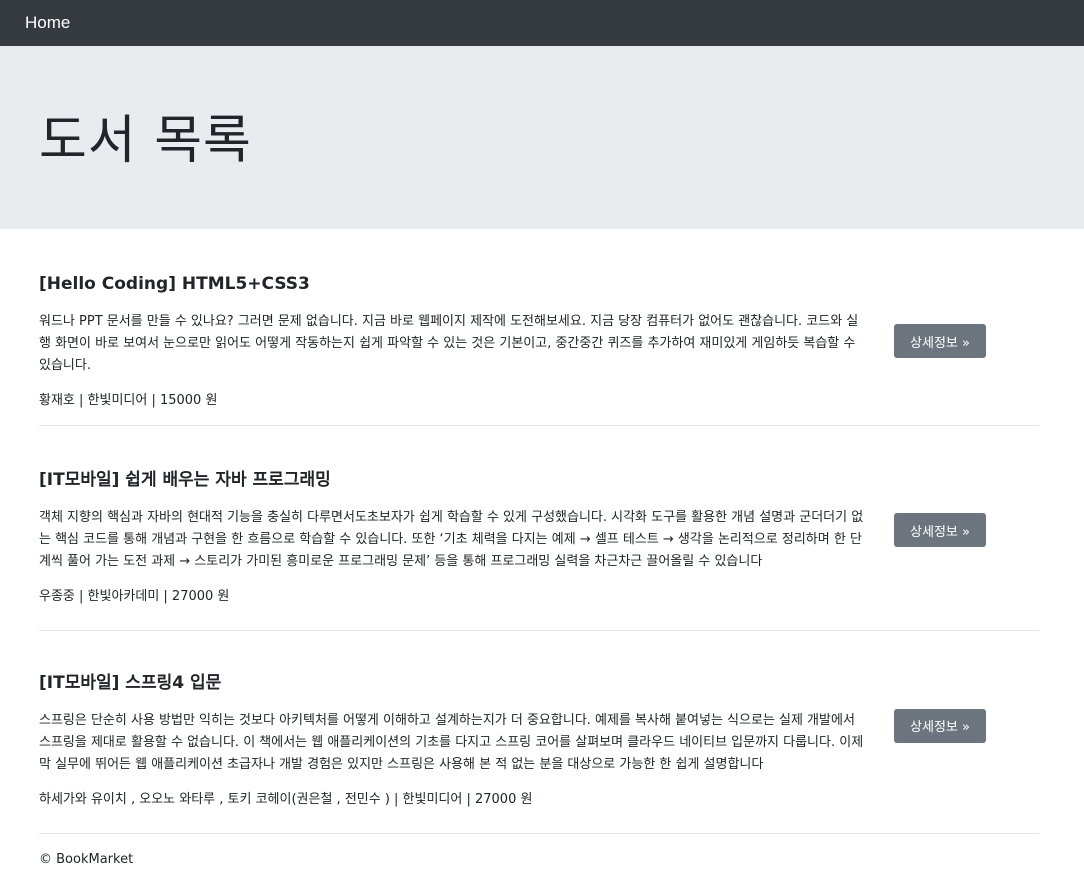 The width and height of the screenshot is (1084, 892). I want to click on navbar: Home, so click(542, 23).